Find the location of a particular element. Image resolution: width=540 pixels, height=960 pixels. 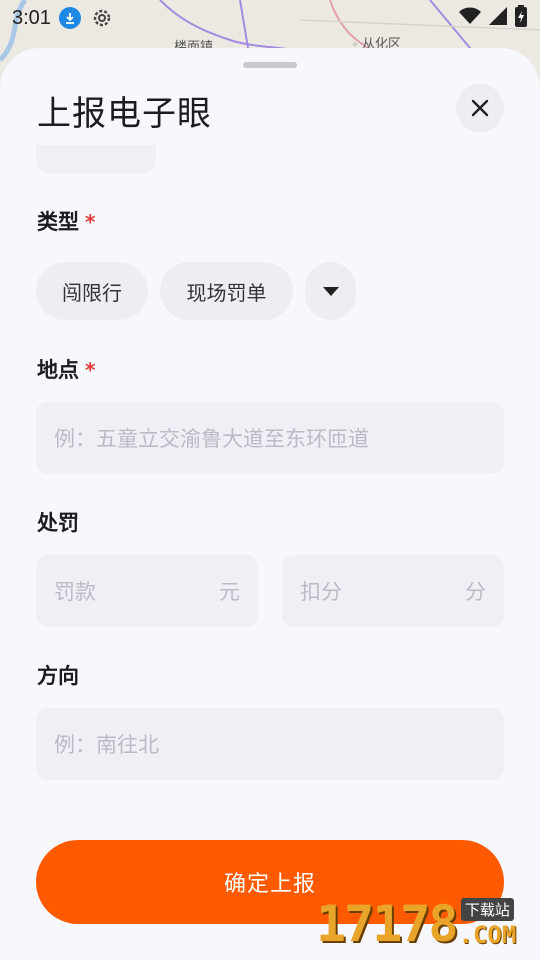

points-unit: 分 is located at coordinates (475, 592).